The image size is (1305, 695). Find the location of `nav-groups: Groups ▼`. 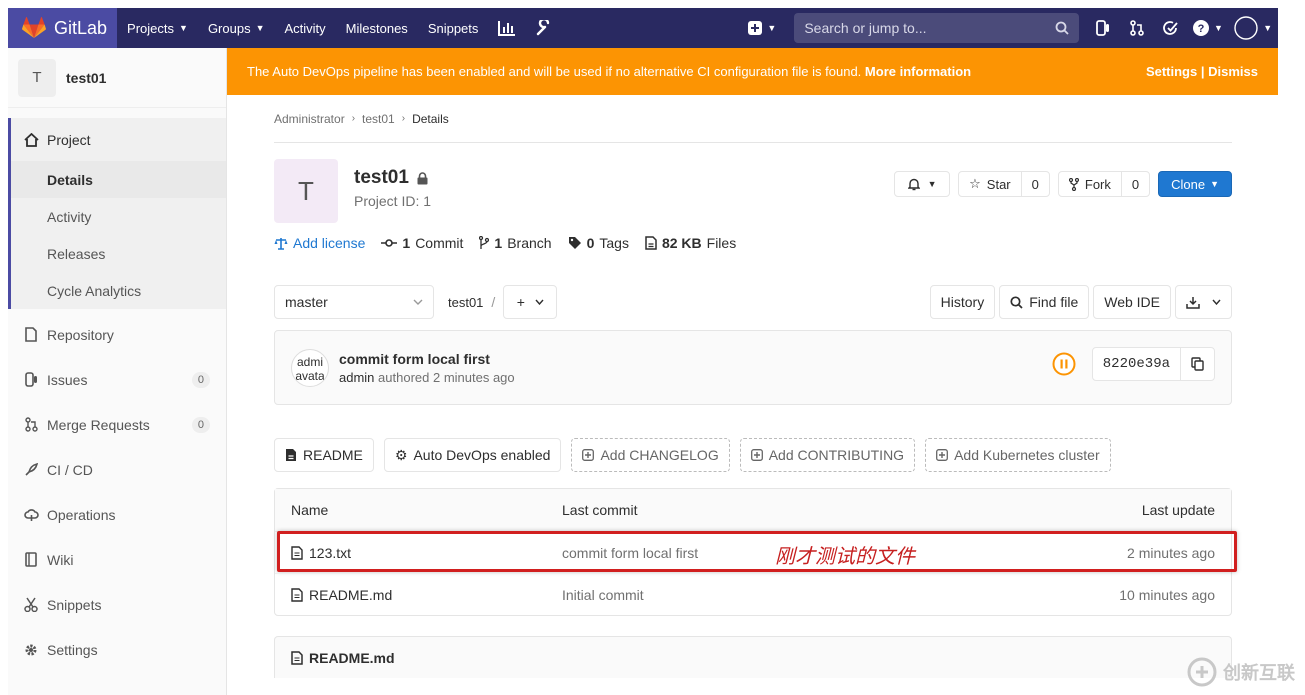

nav-groups: Groups ▼ is located at coordinates (236, 28).